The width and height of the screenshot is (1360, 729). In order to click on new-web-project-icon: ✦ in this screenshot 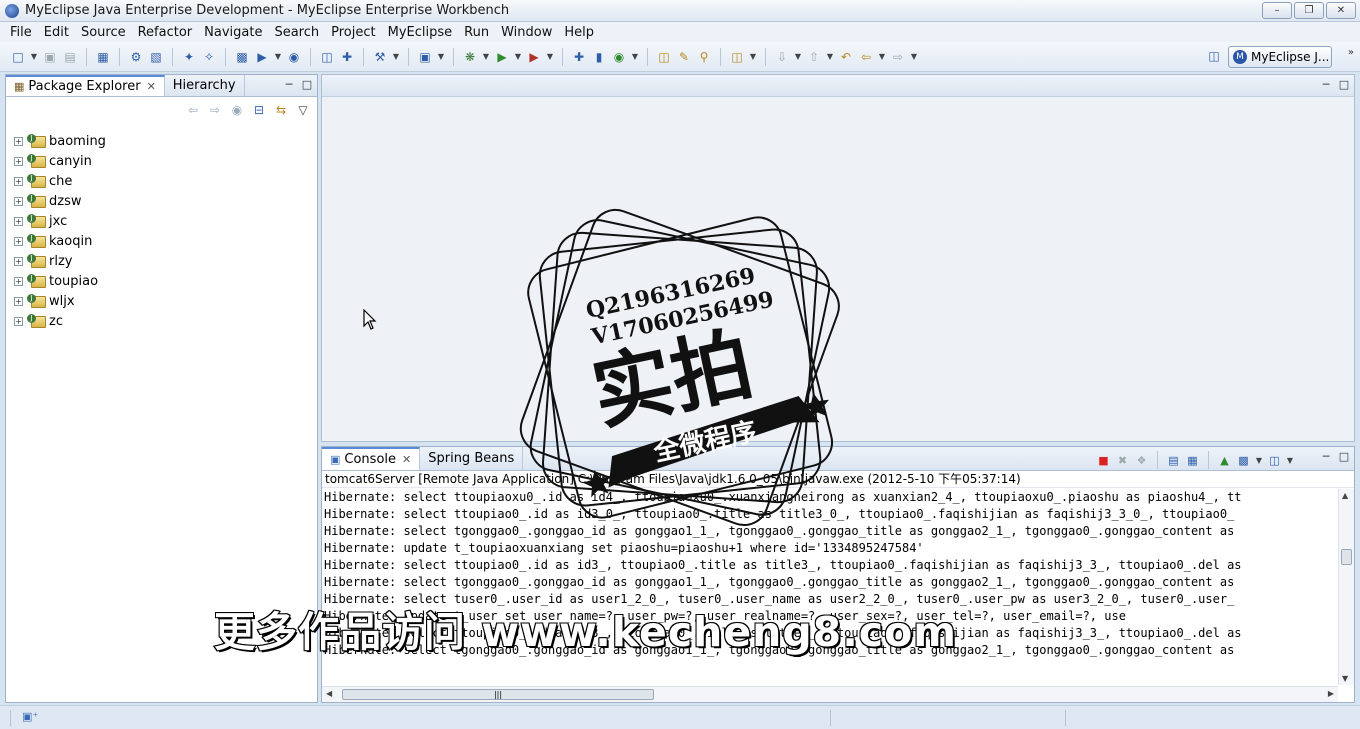, I will do `click(189, 57)`.